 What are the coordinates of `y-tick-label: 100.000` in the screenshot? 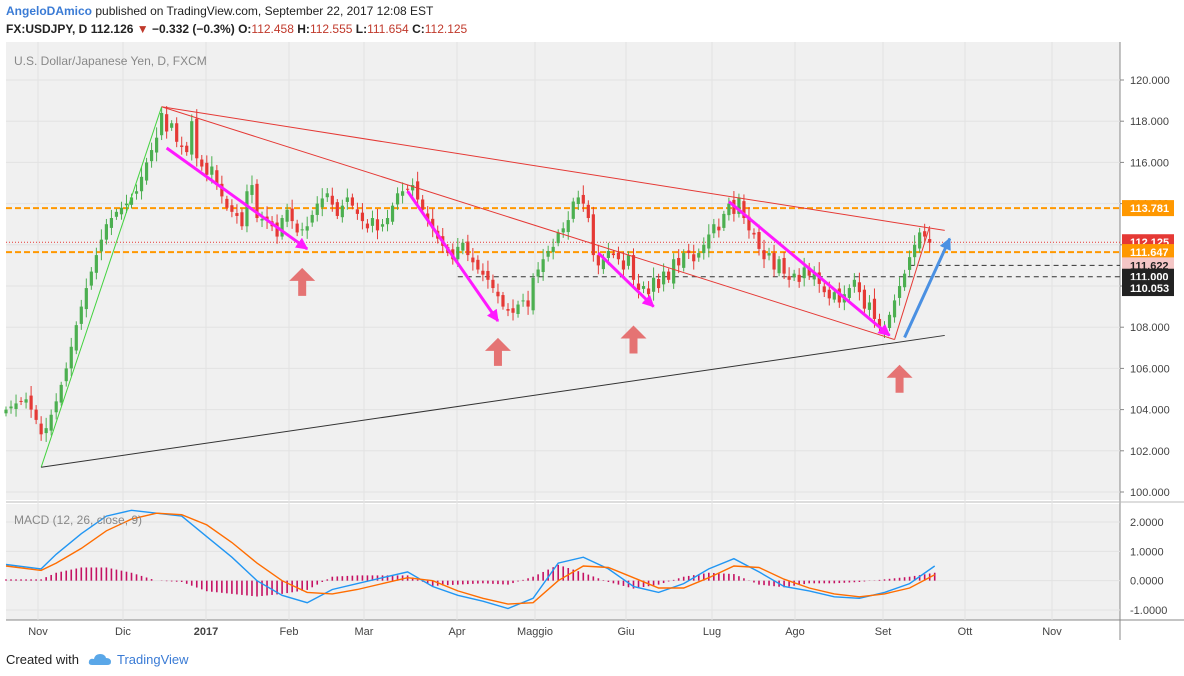 It's located at (1150, 493).